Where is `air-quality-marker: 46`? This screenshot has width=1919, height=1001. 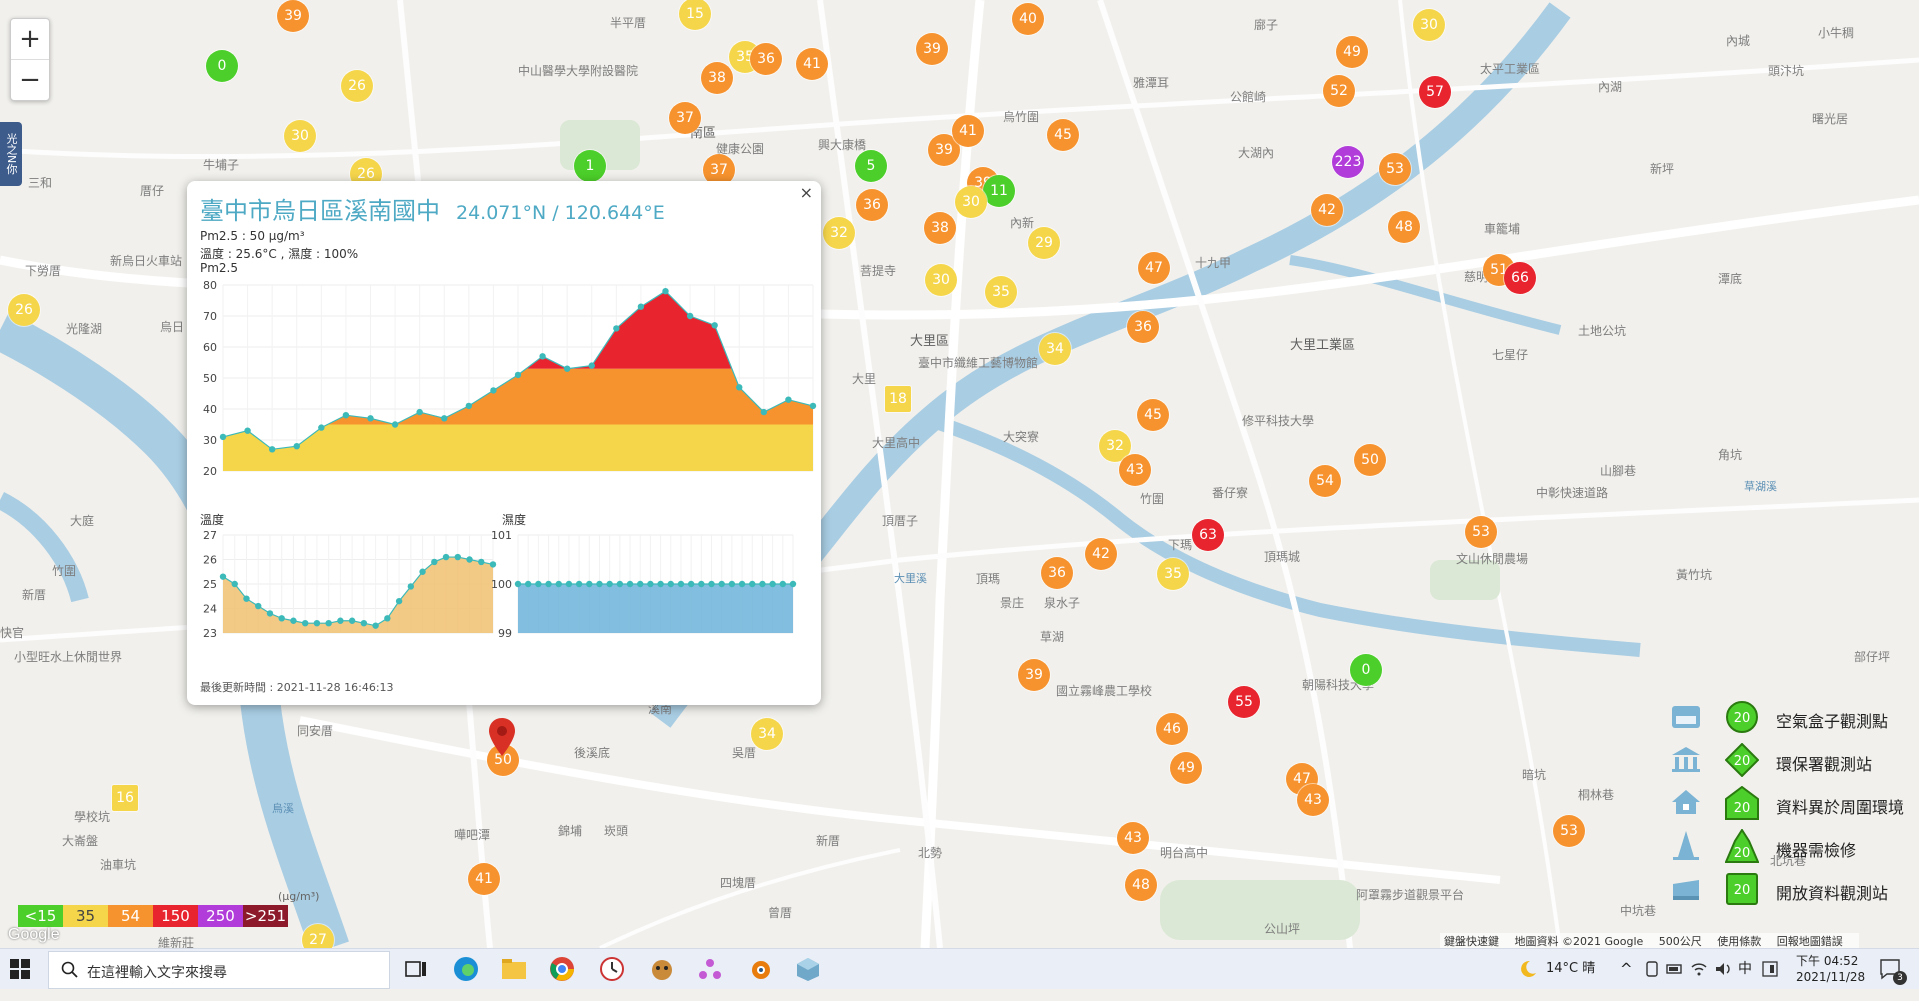 air-quality-marker: 46 is located at coordinates (1172, 729).